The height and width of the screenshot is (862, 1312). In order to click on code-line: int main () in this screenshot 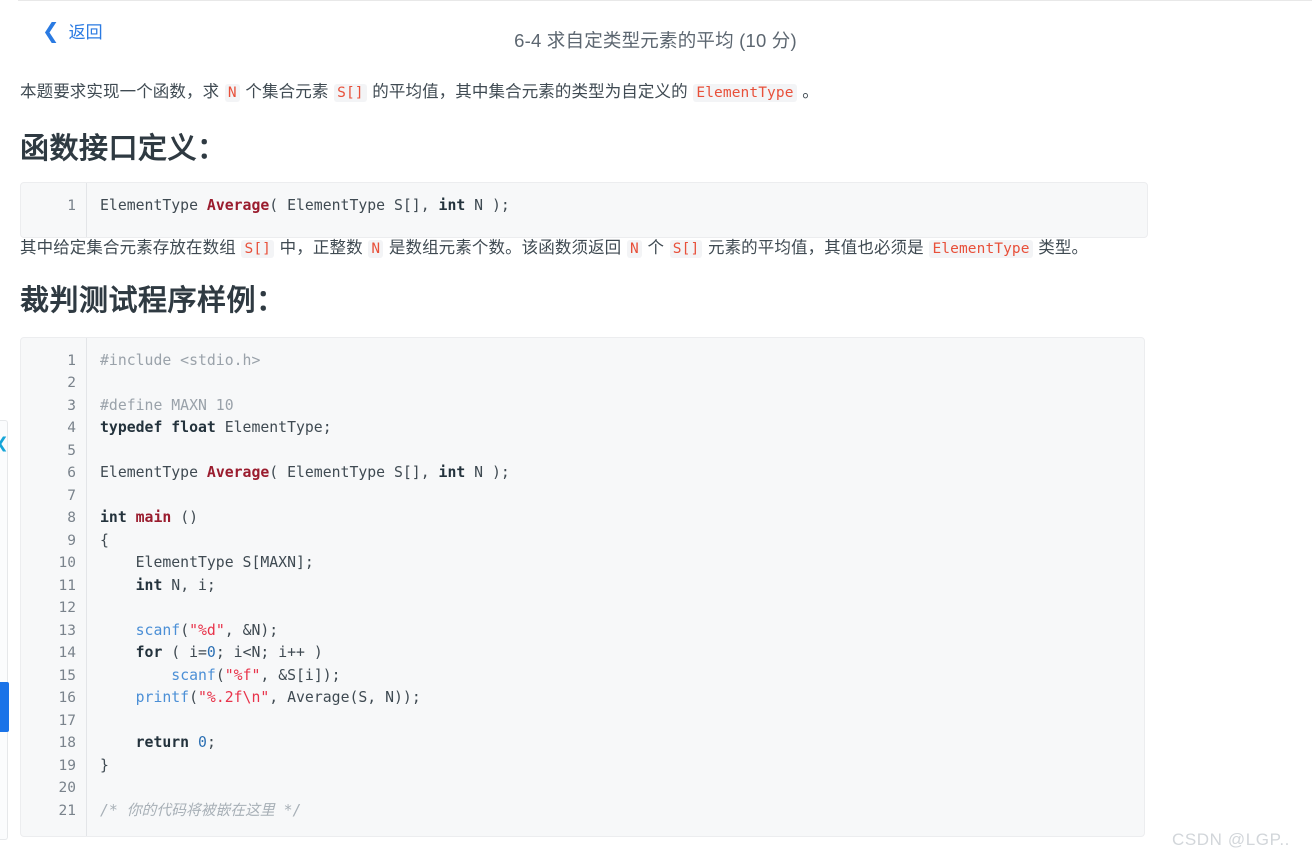, I will do `click(622, 518)`.